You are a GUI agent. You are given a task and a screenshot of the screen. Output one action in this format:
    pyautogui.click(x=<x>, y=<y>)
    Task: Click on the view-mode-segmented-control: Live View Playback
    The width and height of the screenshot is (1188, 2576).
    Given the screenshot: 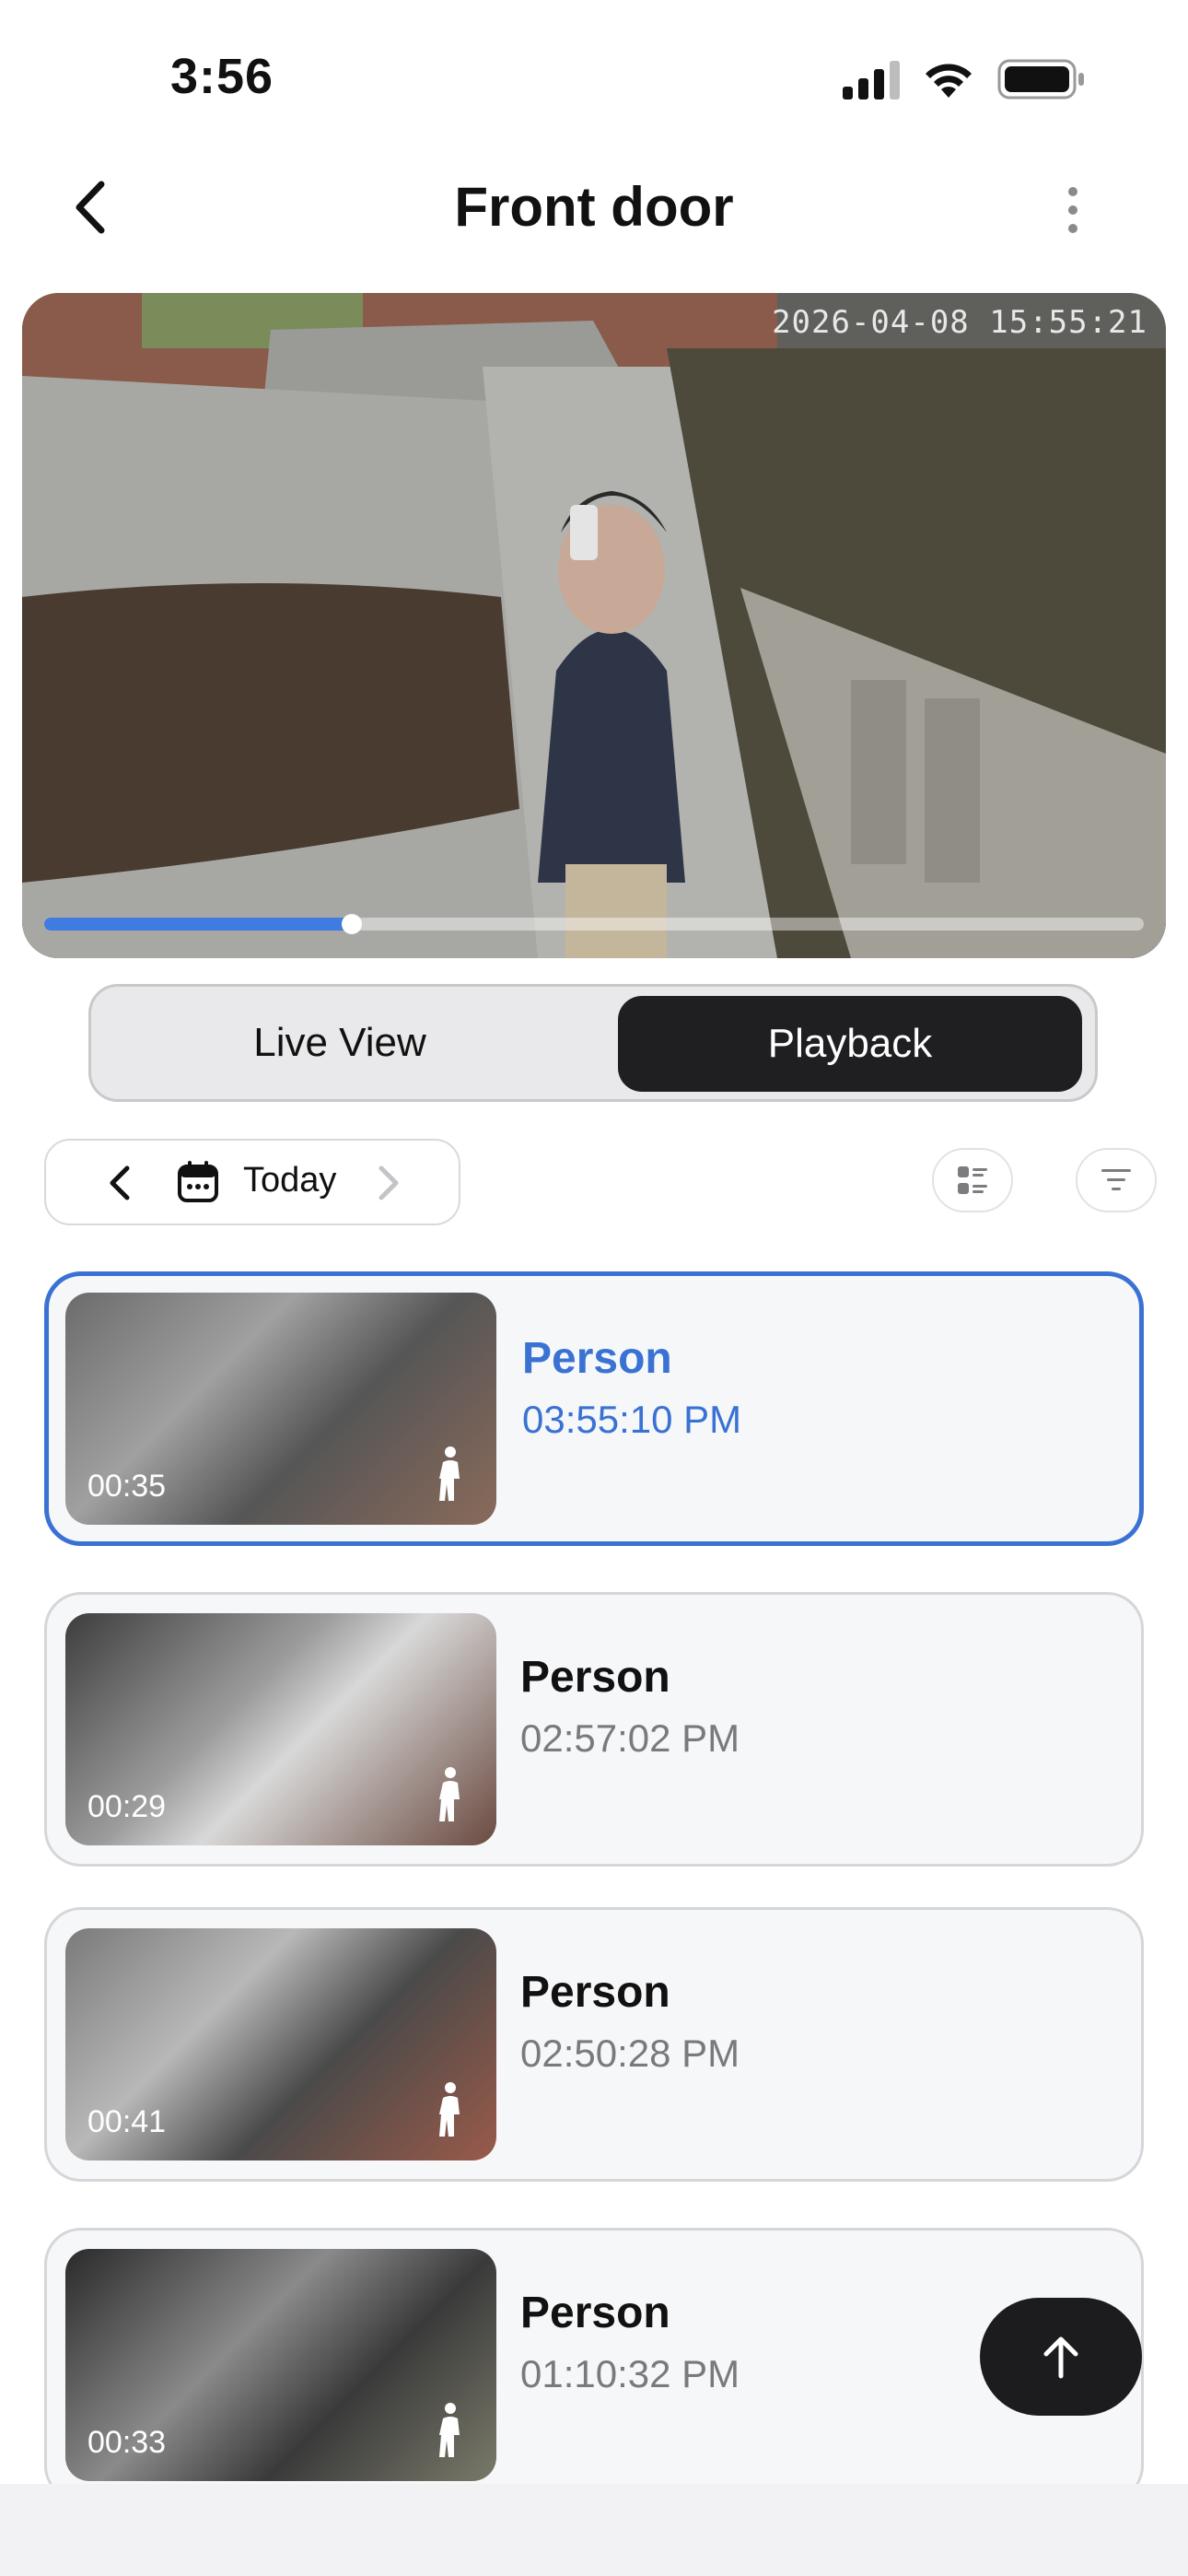 What is the action you would take?
    pyautogui.click(x=593, y=1043)
    